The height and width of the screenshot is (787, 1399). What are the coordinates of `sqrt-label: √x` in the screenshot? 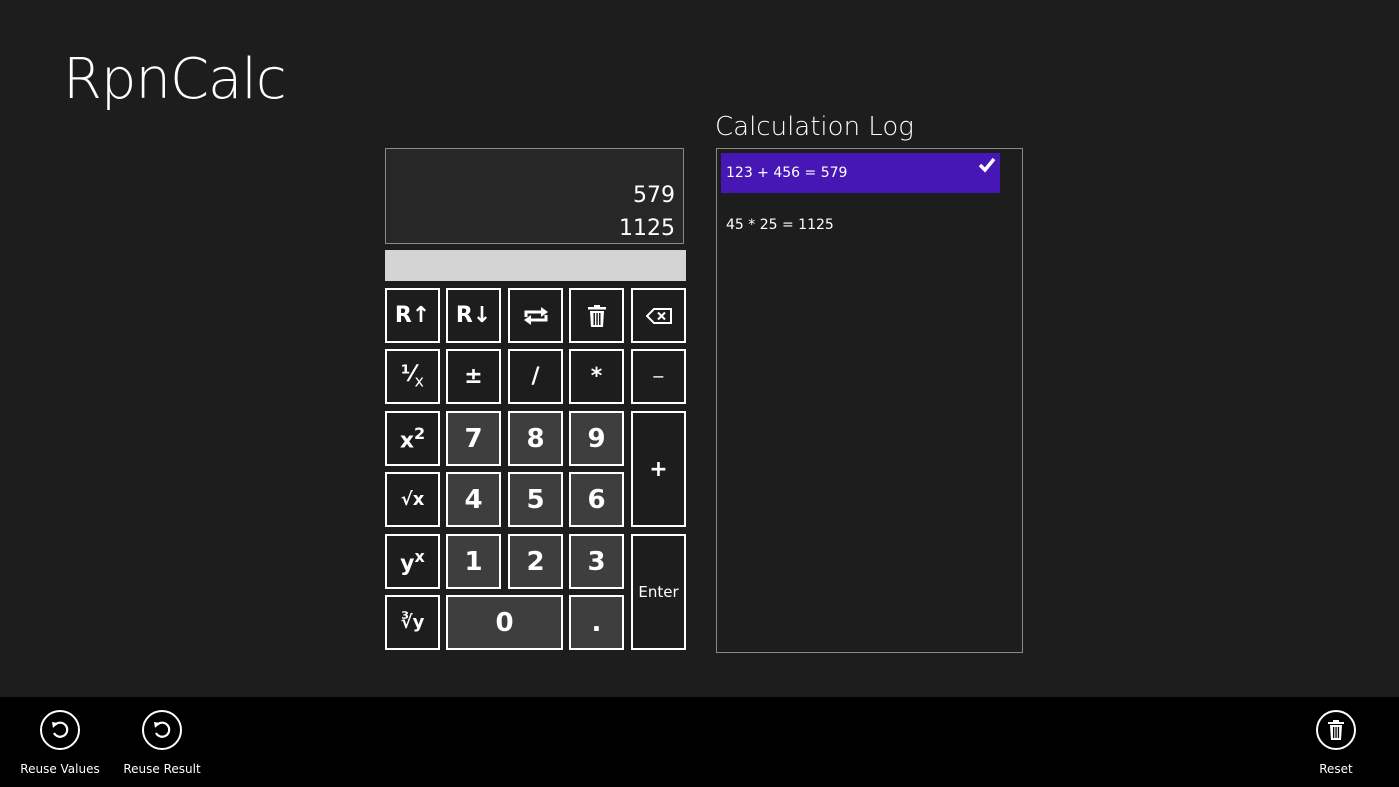 It's located at (412, 499).